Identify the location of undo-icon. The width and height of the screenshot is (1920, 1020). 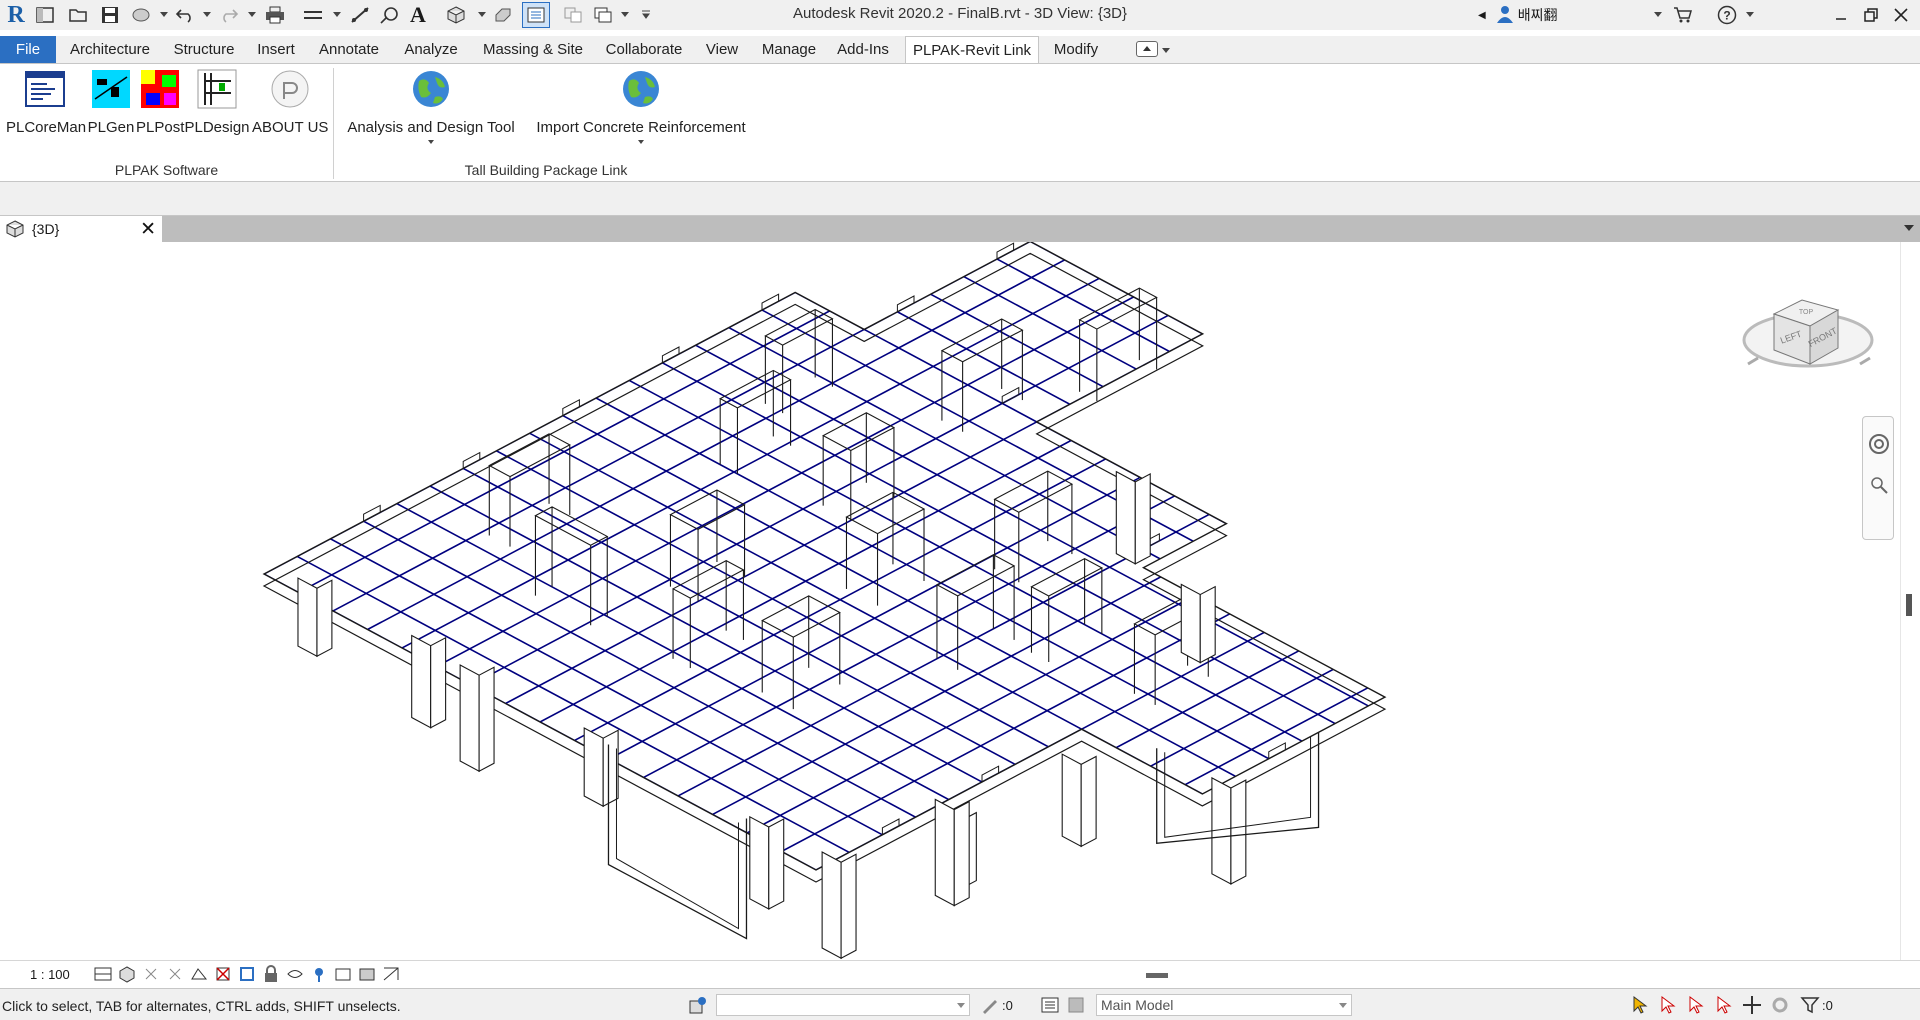
(185, 15).